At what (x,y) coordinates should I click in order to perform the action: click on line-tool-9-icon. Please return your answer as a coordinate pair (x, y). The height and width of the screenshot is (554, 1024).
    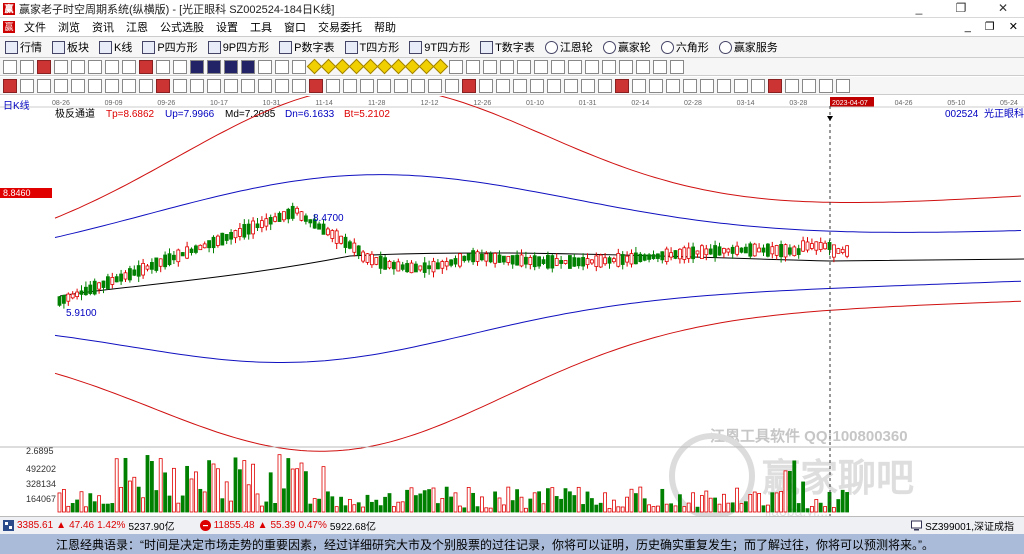
    Looking at the image, I should click on (163, 85).